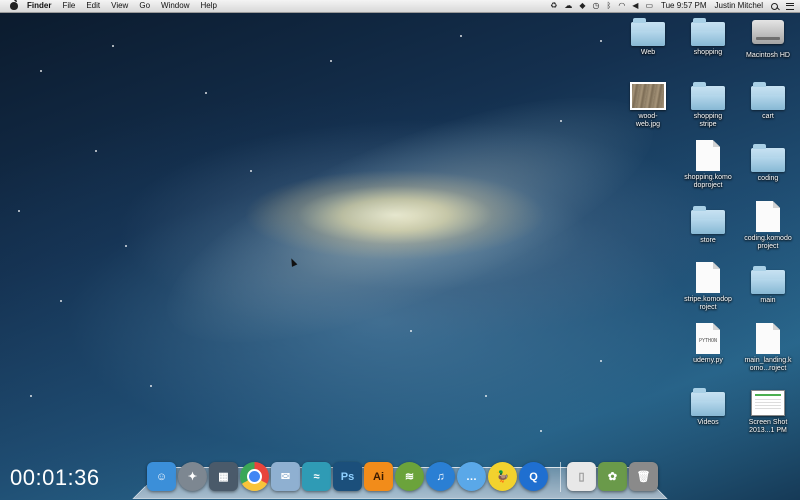 Image resolution: width=800 pixels, height=500 pixels. I want to click on menu-go: Go, so click(144, 6).